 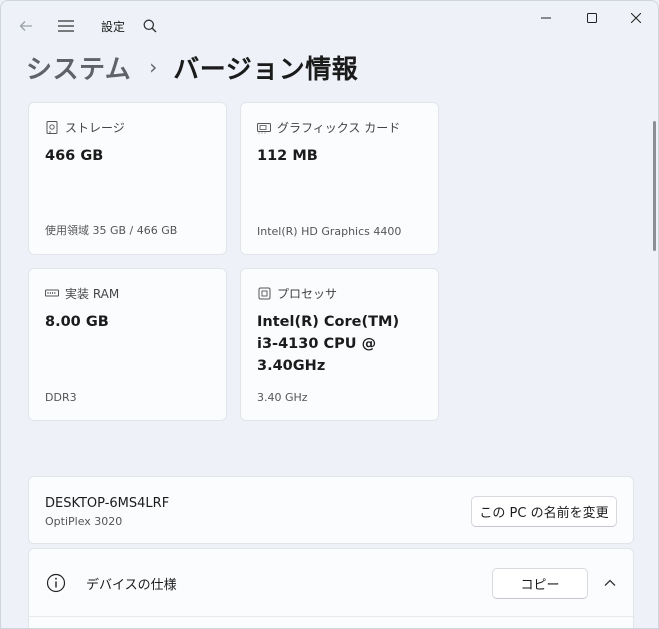 I want to click on hamburger-icon, so click(x=66, y=26).